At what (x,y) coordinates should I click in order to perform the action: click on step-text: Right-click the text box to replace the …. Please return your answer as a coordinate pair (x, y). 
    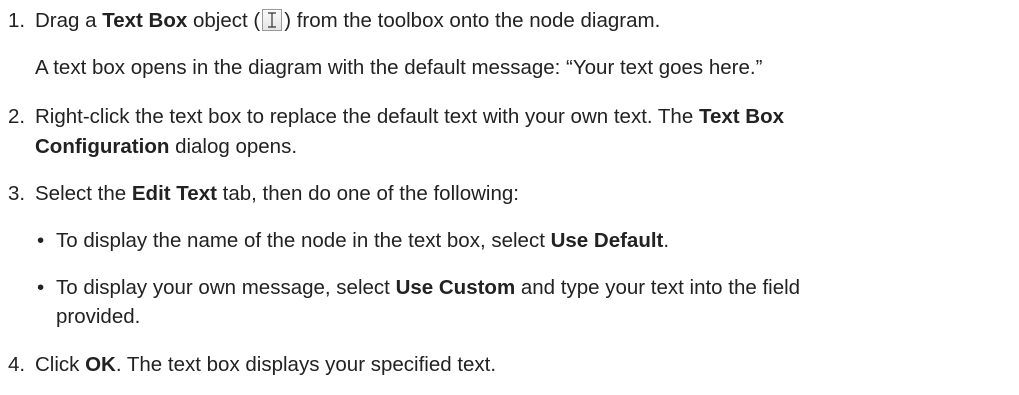
    Looking at the image, I should click on (409, 116).